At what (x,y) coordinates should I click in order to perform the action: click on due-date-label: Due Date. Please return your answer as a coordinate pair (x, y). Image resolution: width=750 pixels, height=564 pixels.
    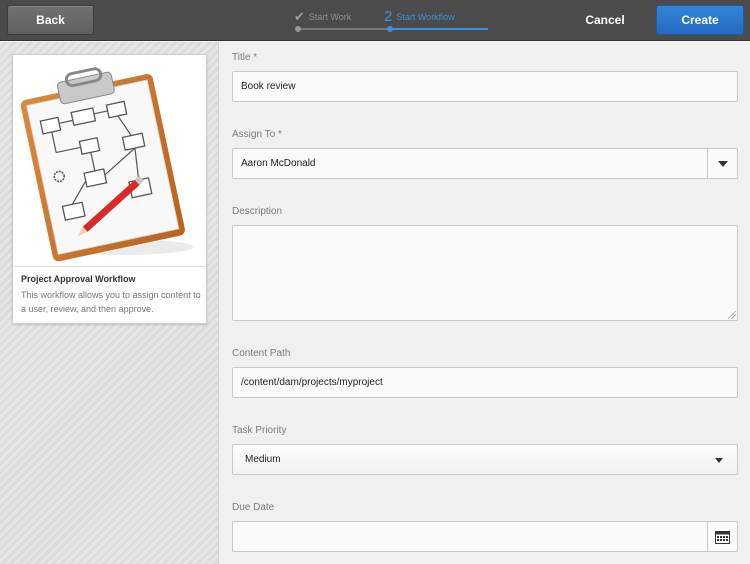
    Looking at the image, I should click on (253, 507).